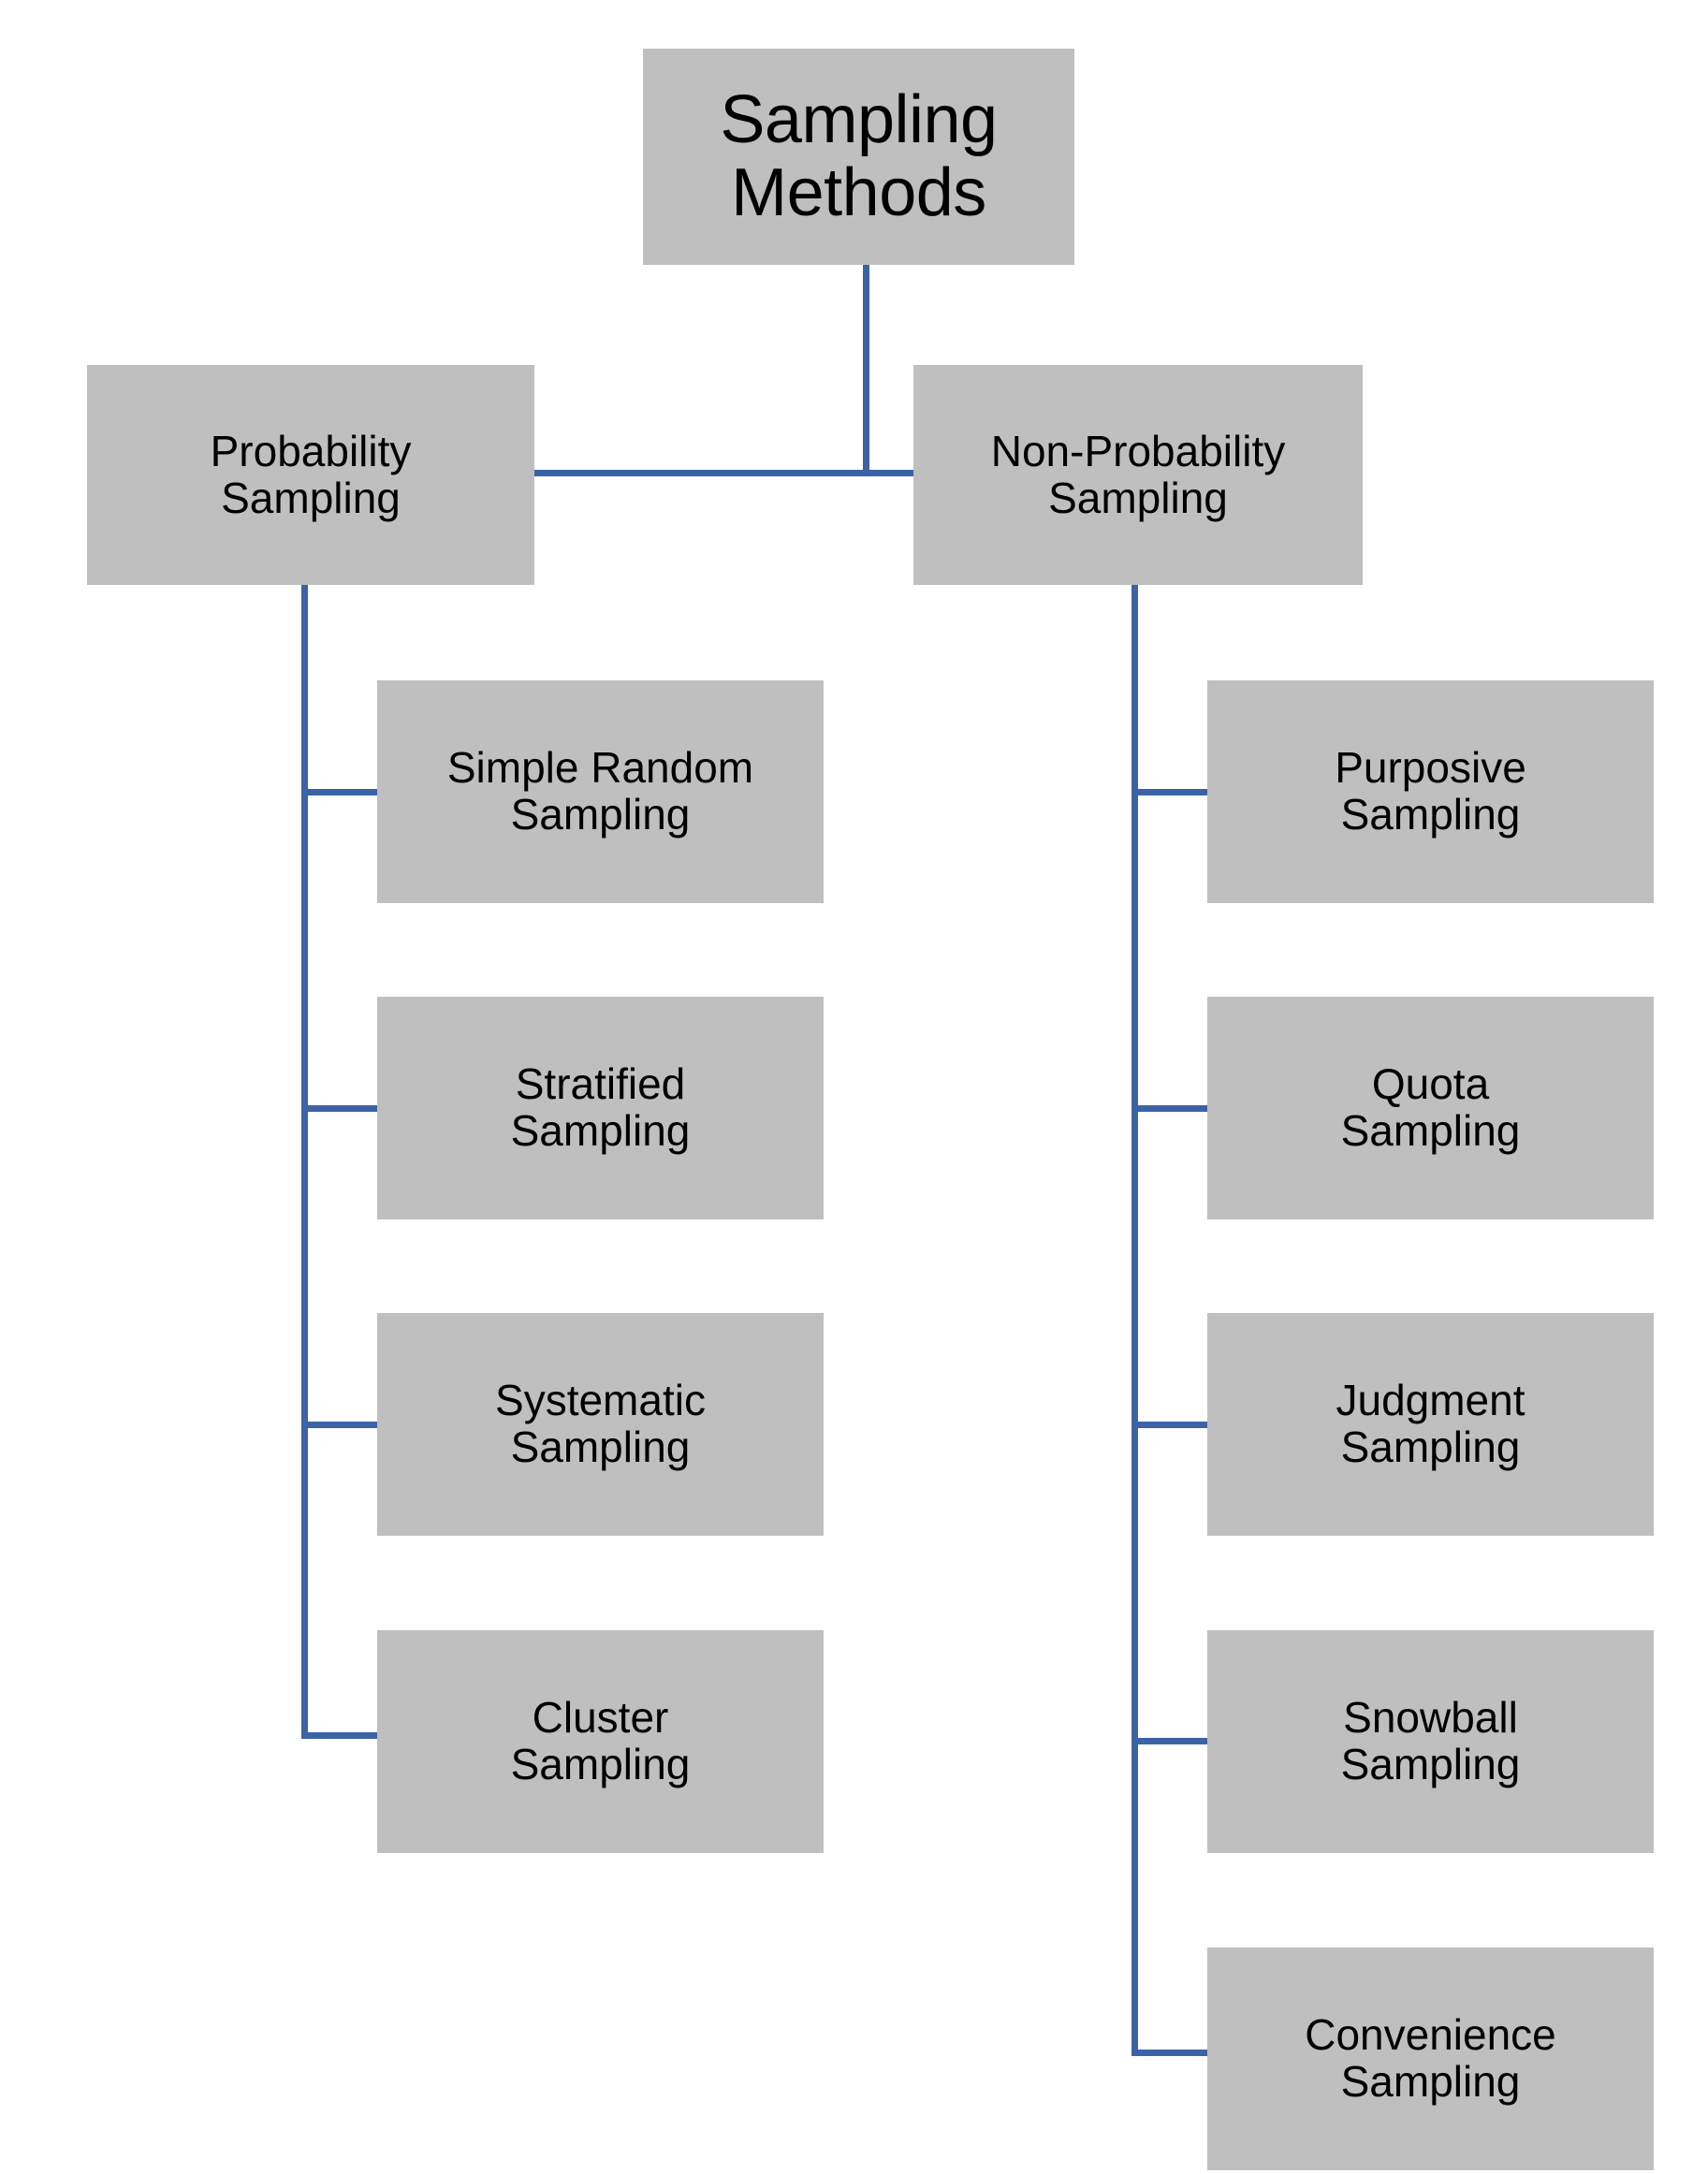 The width and height of the screenshot is (1708, 2174). I want to click on connector-root-stem, so click(866, 370).